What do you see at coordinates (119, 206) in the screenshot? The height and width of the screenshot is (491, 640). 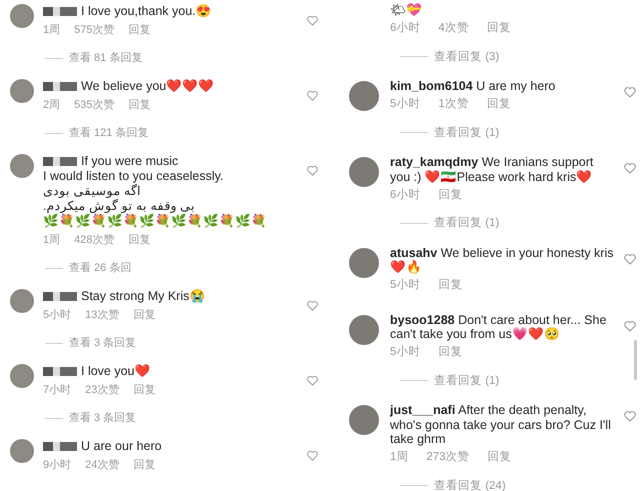 I see `comment-text-line: بی وقفه به تو گوش میکردم.` at bounding box center [119, 206].